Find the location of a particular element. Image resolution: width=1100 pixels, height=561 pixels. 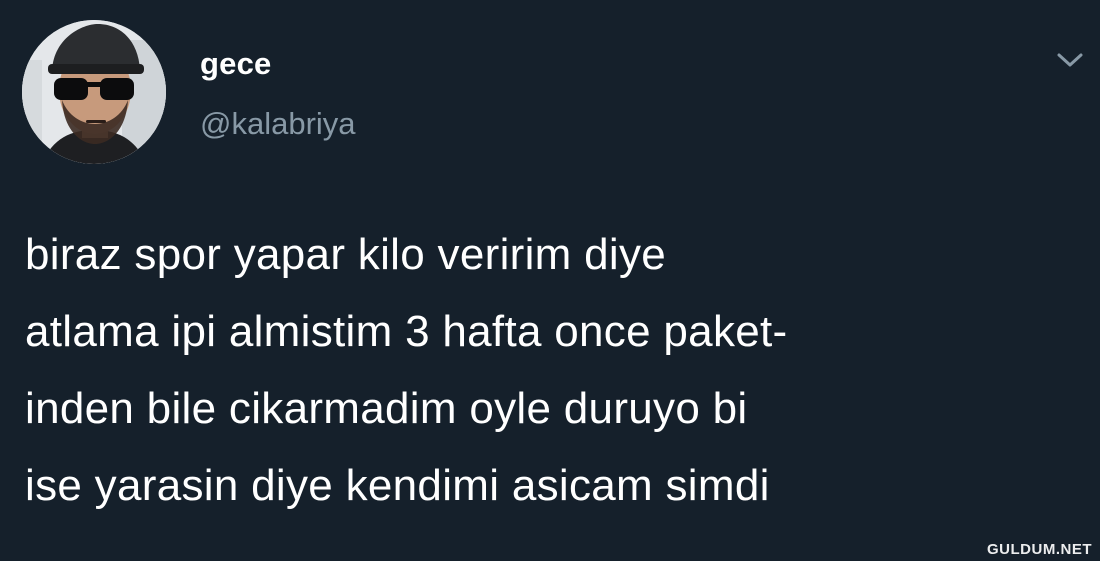

chevron-down-icon is located at coordinates (1070, 60).